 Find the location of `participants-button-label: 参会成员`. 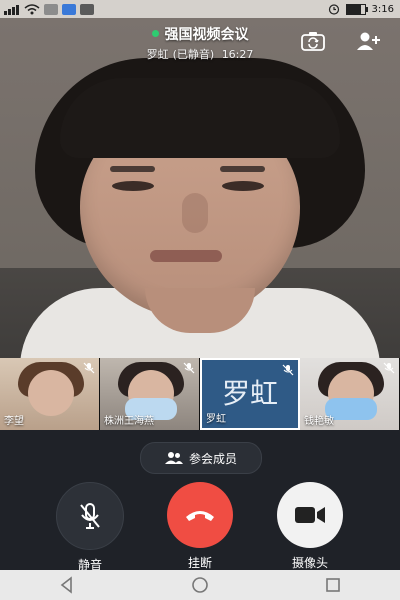

participants-button-label: 参会成员 is located at coordinates (212, 458).